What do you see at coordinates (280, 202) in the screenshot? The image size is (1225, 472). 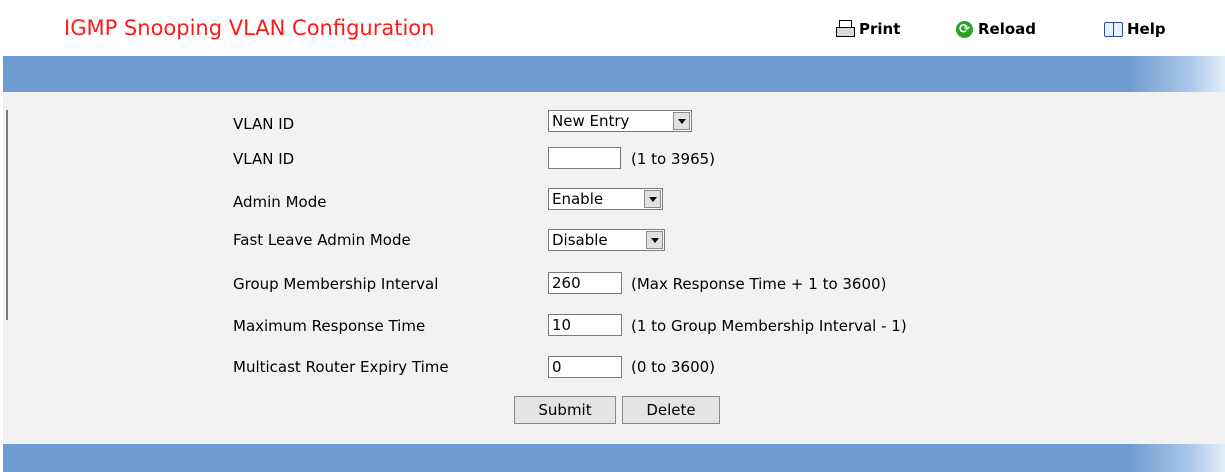 I see `admin-mode-label: Admin Mode` at bounding box center [280, 202].